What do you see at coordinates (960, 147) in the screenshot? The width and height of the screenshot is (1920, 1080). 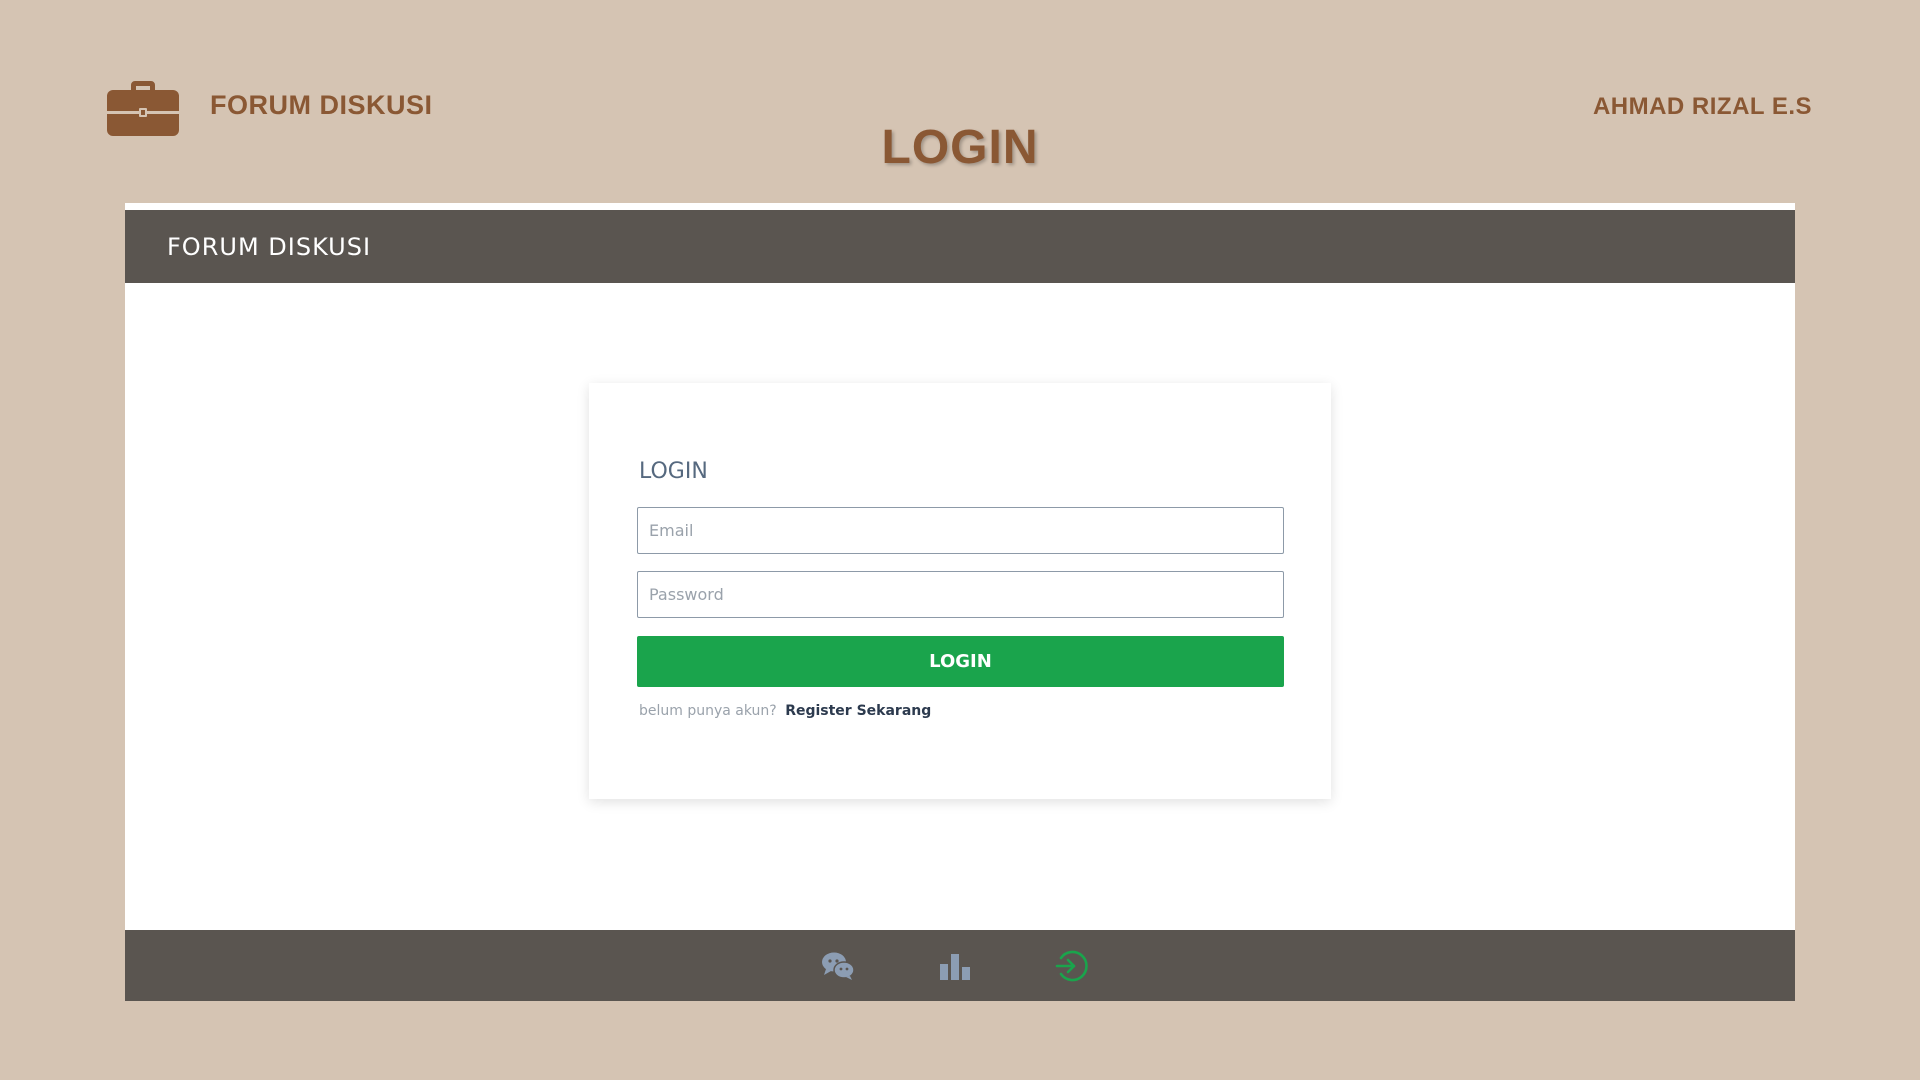 I see `slide-title: LOGIN` at bounding box center [960, 147].